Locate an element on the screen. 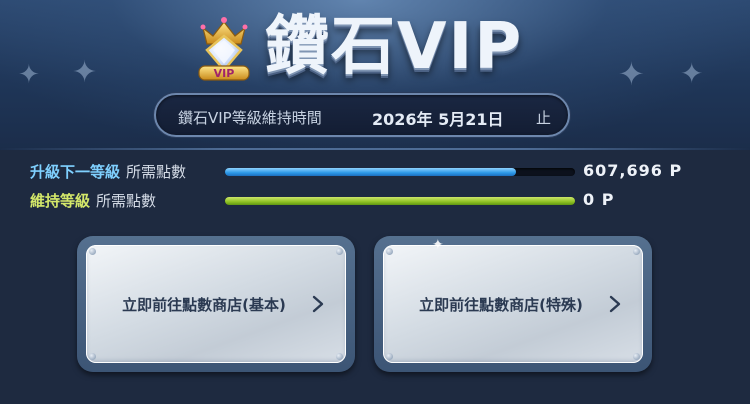 Image resolution: width=750 pixels, height=404 pixels. point-shop-basic-label: 立即前往點數商店(基本) is located at coordinates (204, 304).